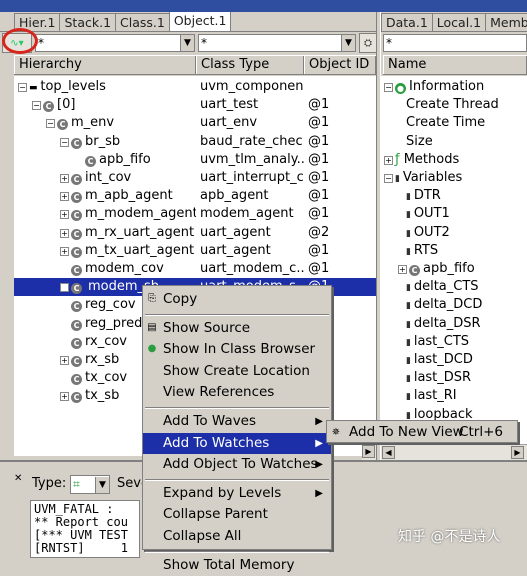 This screenshot has width=527, height=576. What do you see at coordinates (454, 123) in the screenshot?
I see `data-tree-row: Create Time` at bounding box center [454, 123].